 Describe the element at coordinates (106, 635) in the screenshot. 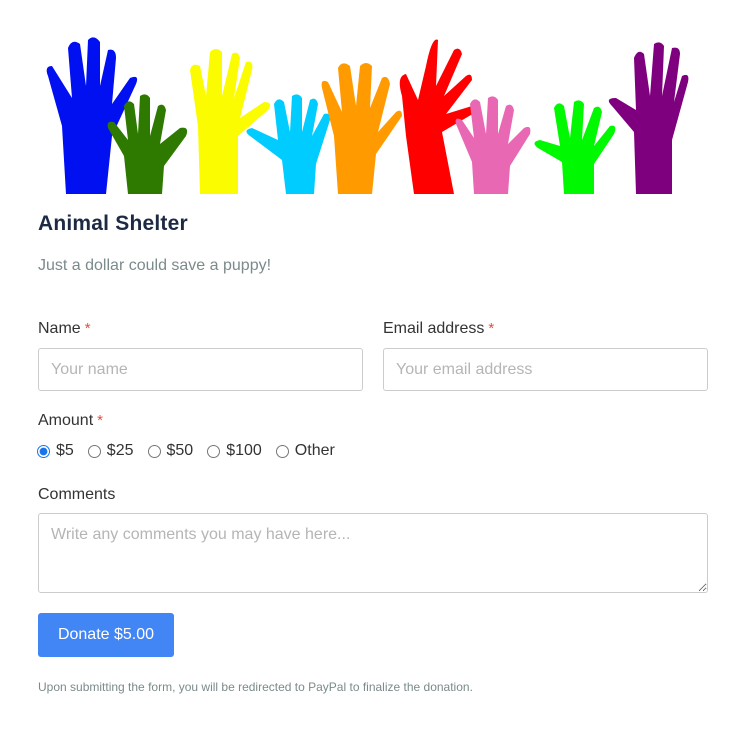

I see `donate-button: Donate $5.00` at that location.